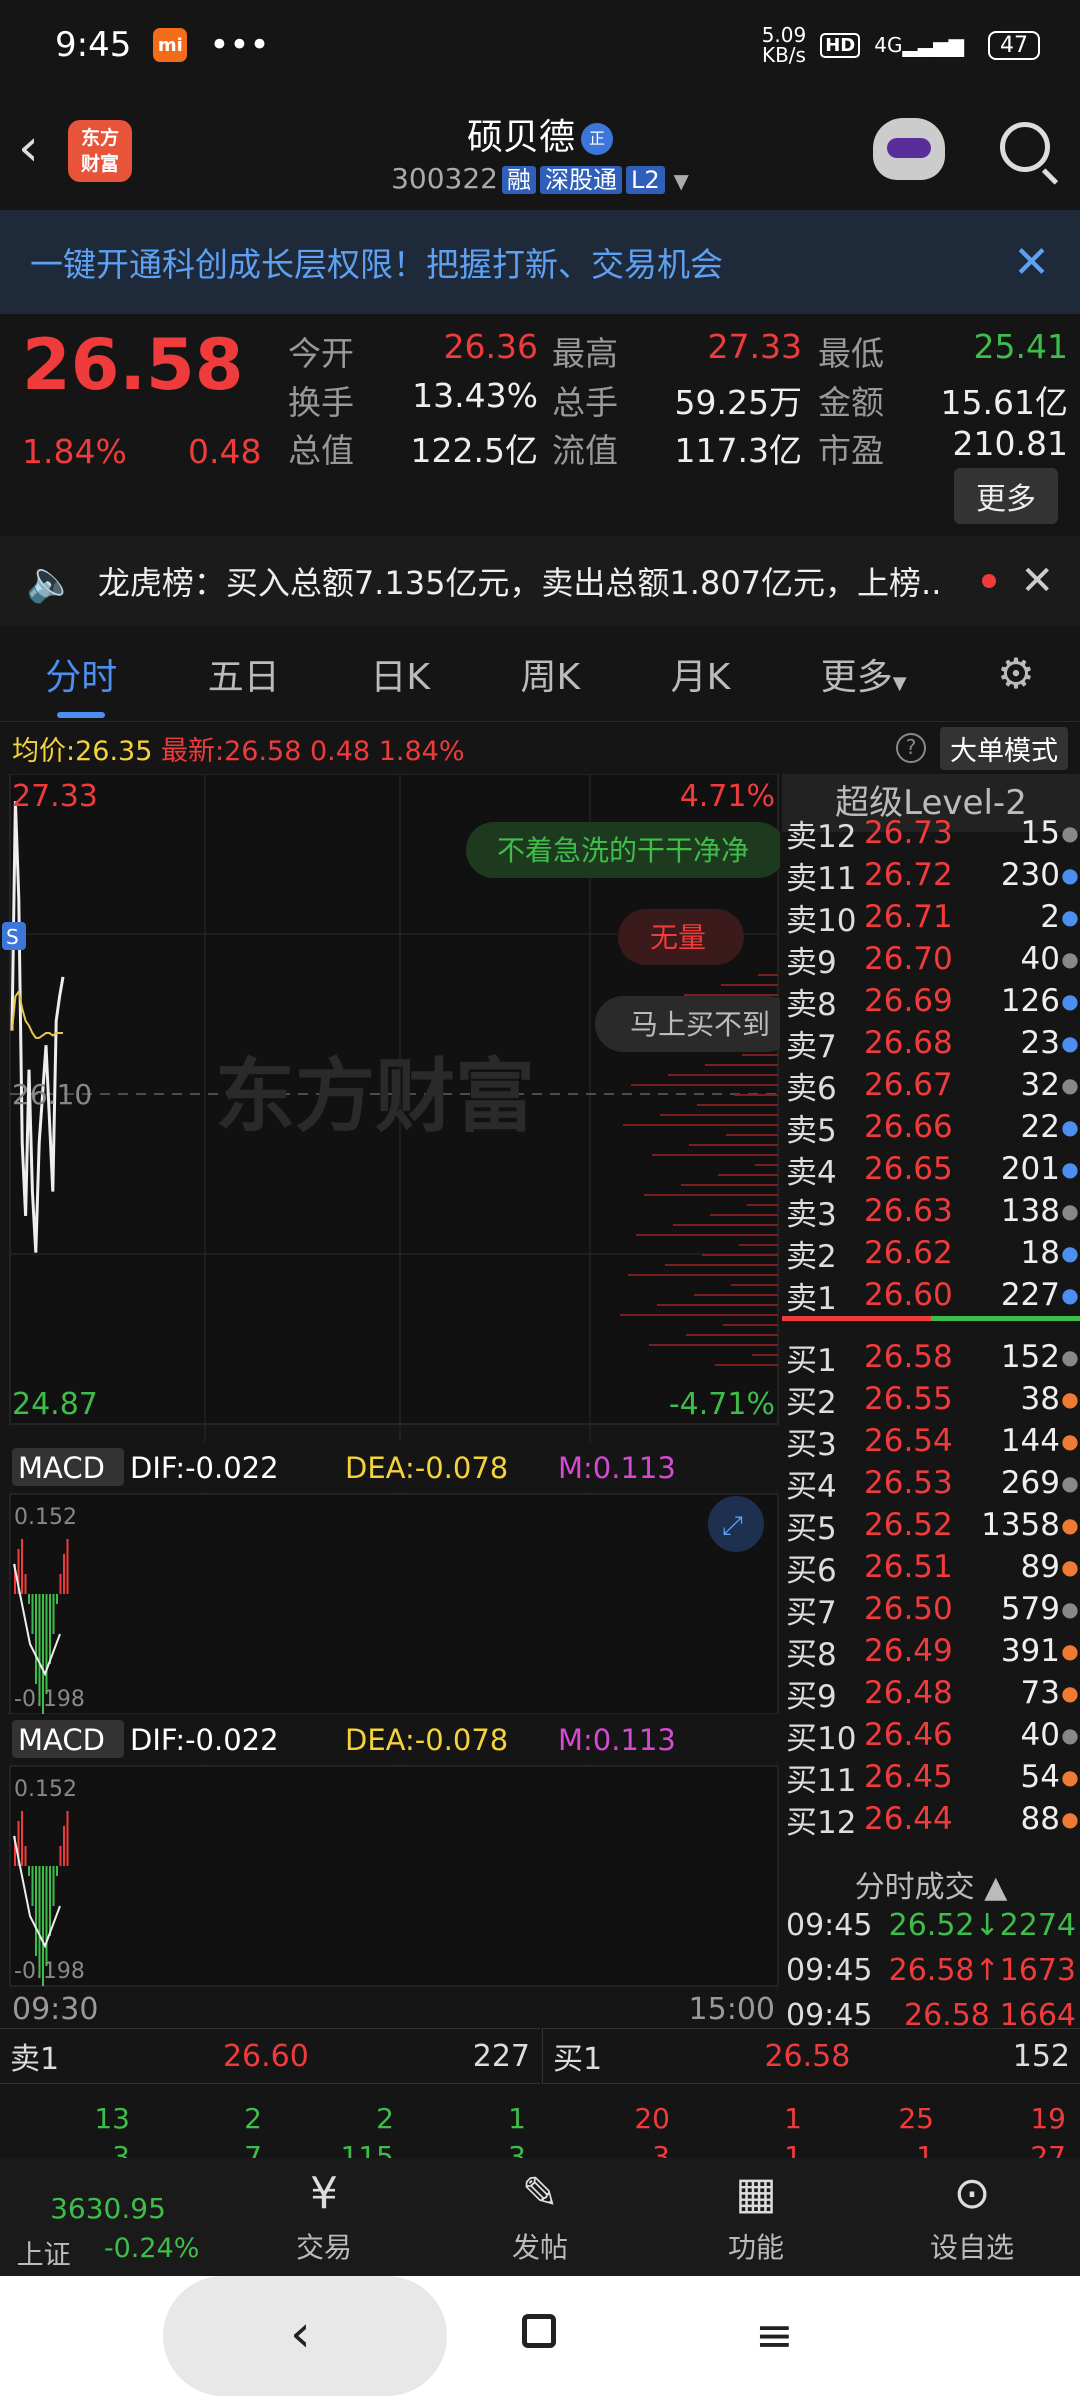  Describe the element at coordinates (1006, 496) in the screenshot. I see `more-button: 更多` at that location.